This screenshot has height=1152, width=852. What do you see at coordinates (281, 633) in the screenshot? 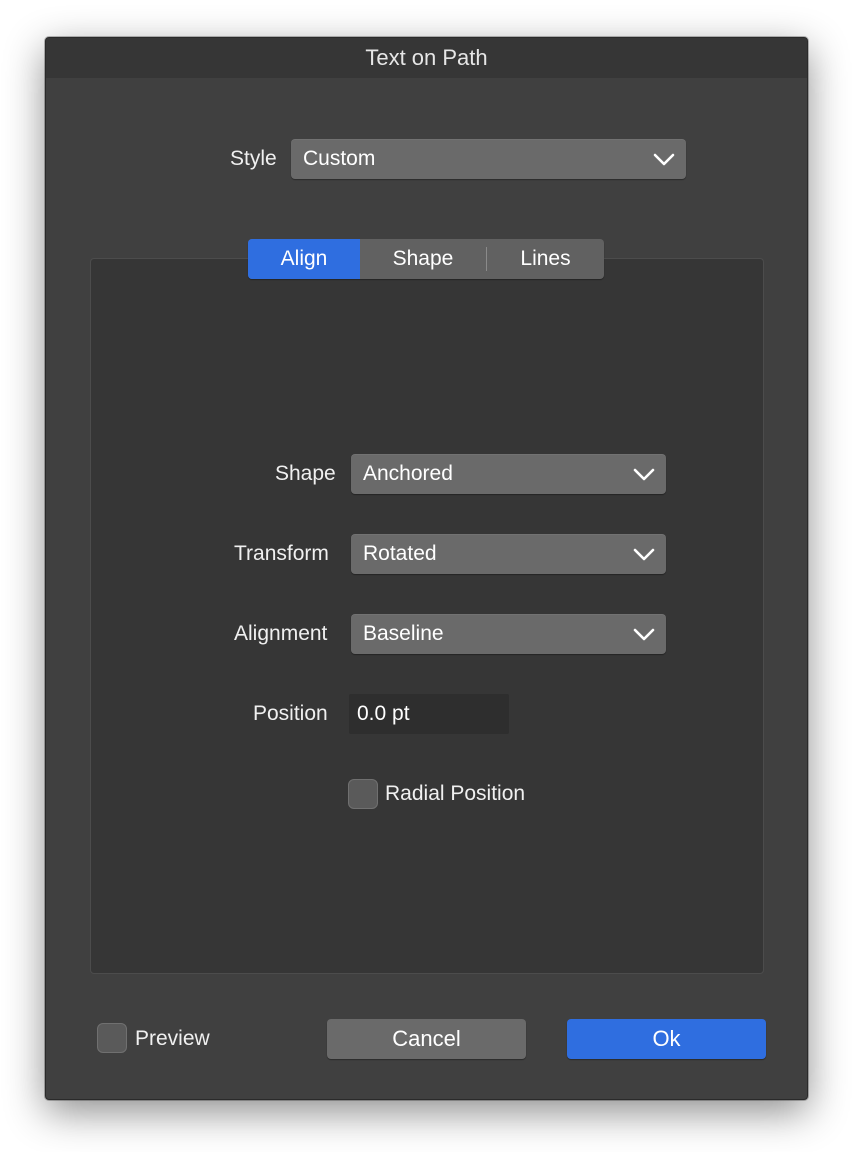
I see `alignment-label: Alignment` at bounding box center [281, 633].